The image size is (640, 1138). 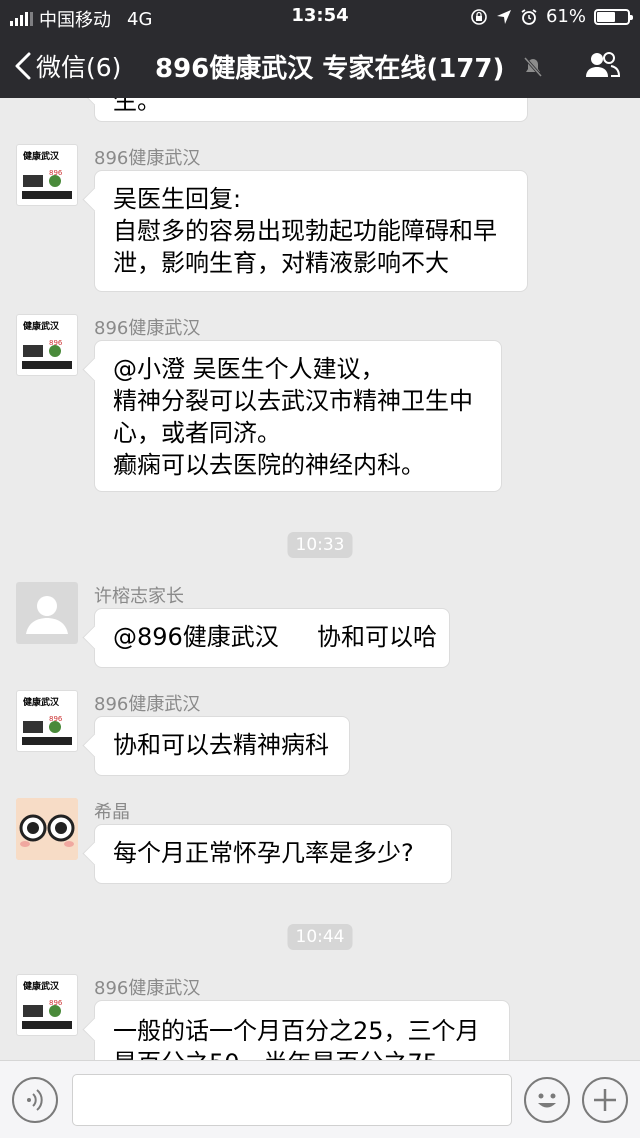 I want to click on location-icon, so click(x=503, y=16).